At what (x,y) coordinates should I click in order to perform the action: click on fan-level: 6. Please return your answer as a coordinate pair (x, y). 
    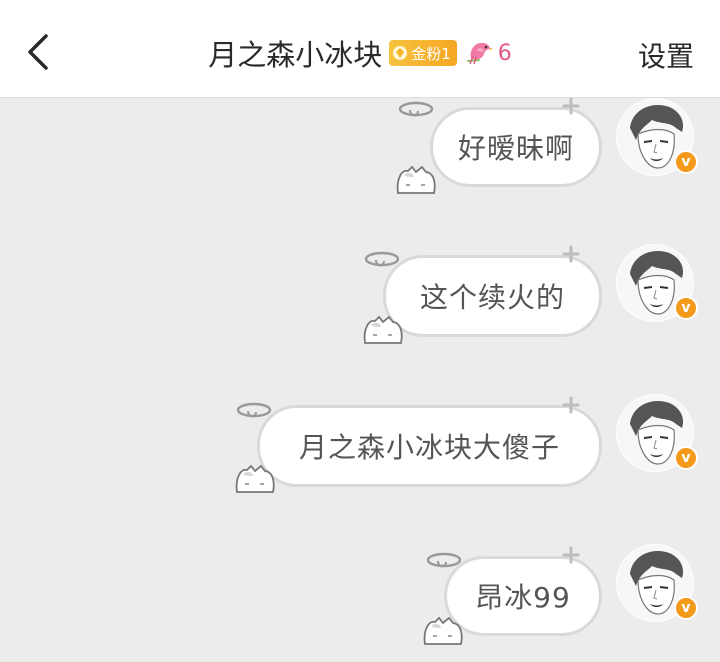
    Looking at the image, I should click on (504, 53).